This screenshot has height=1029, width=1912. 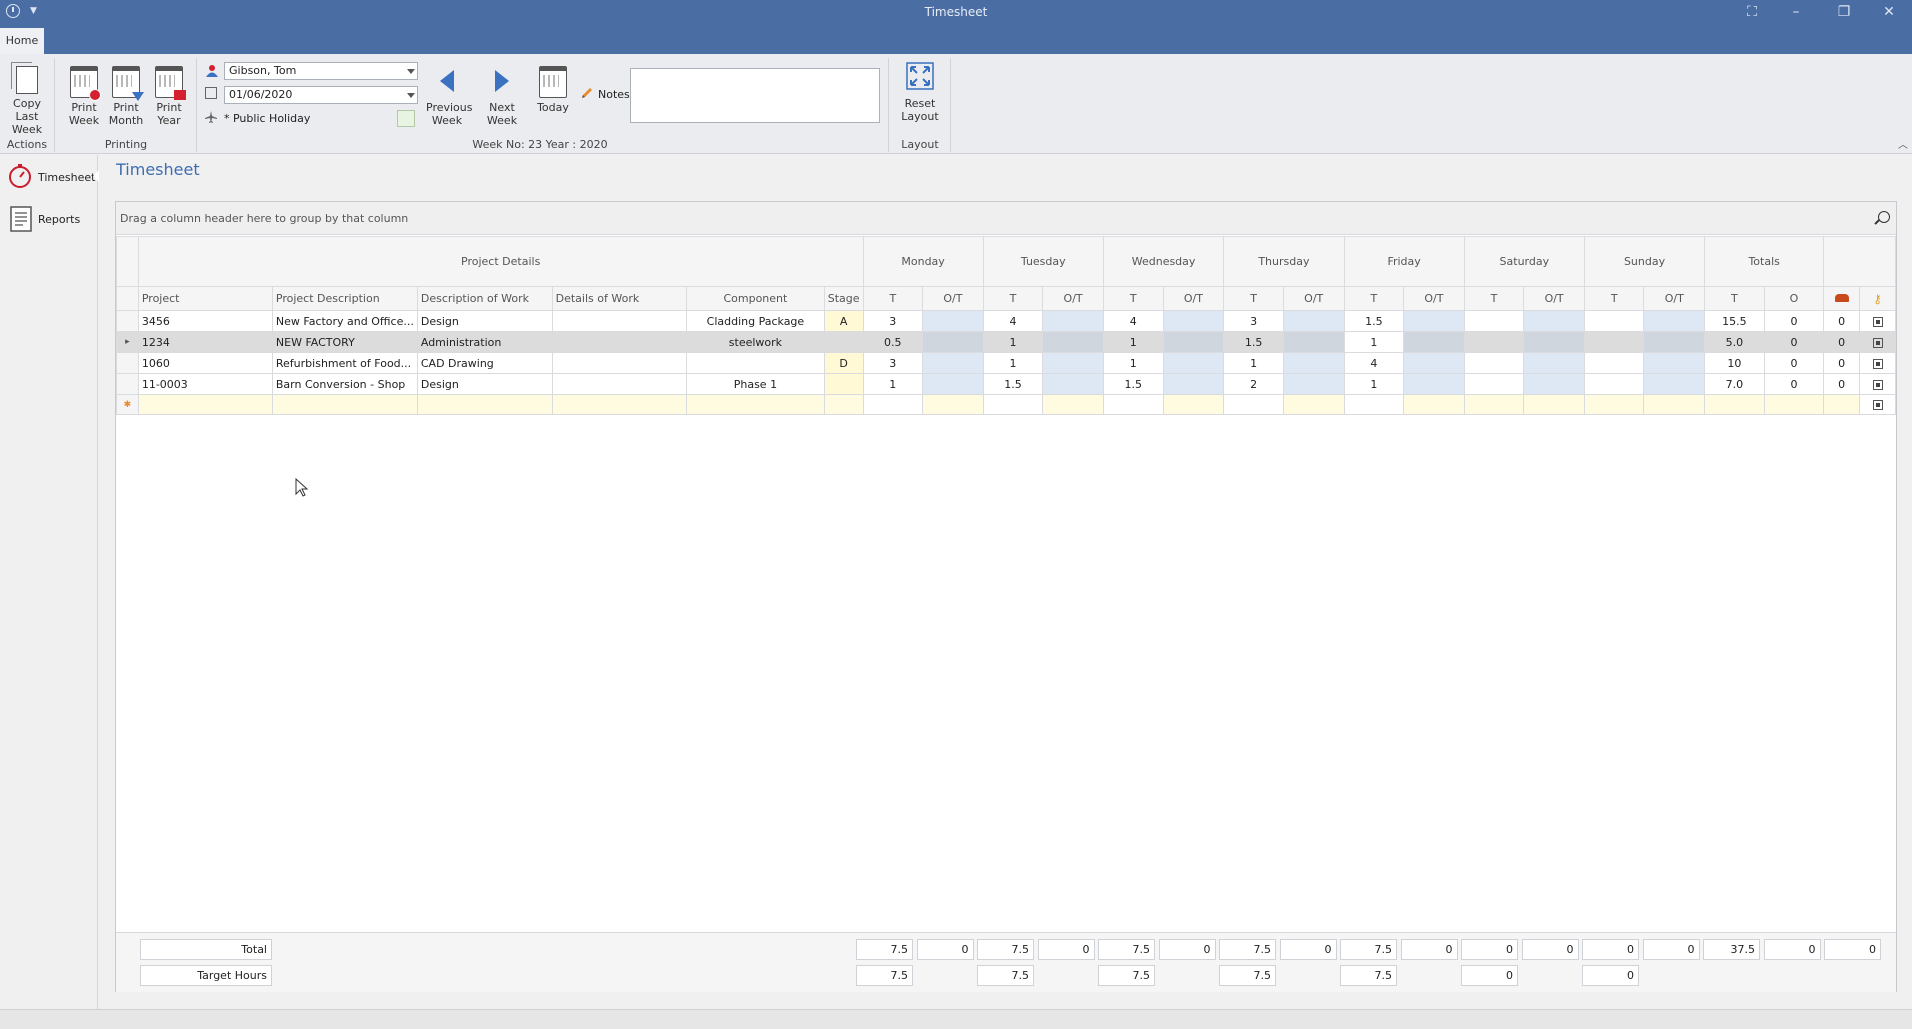 I want to click on print-week-button: Print Week, so click(x=84, y=94).